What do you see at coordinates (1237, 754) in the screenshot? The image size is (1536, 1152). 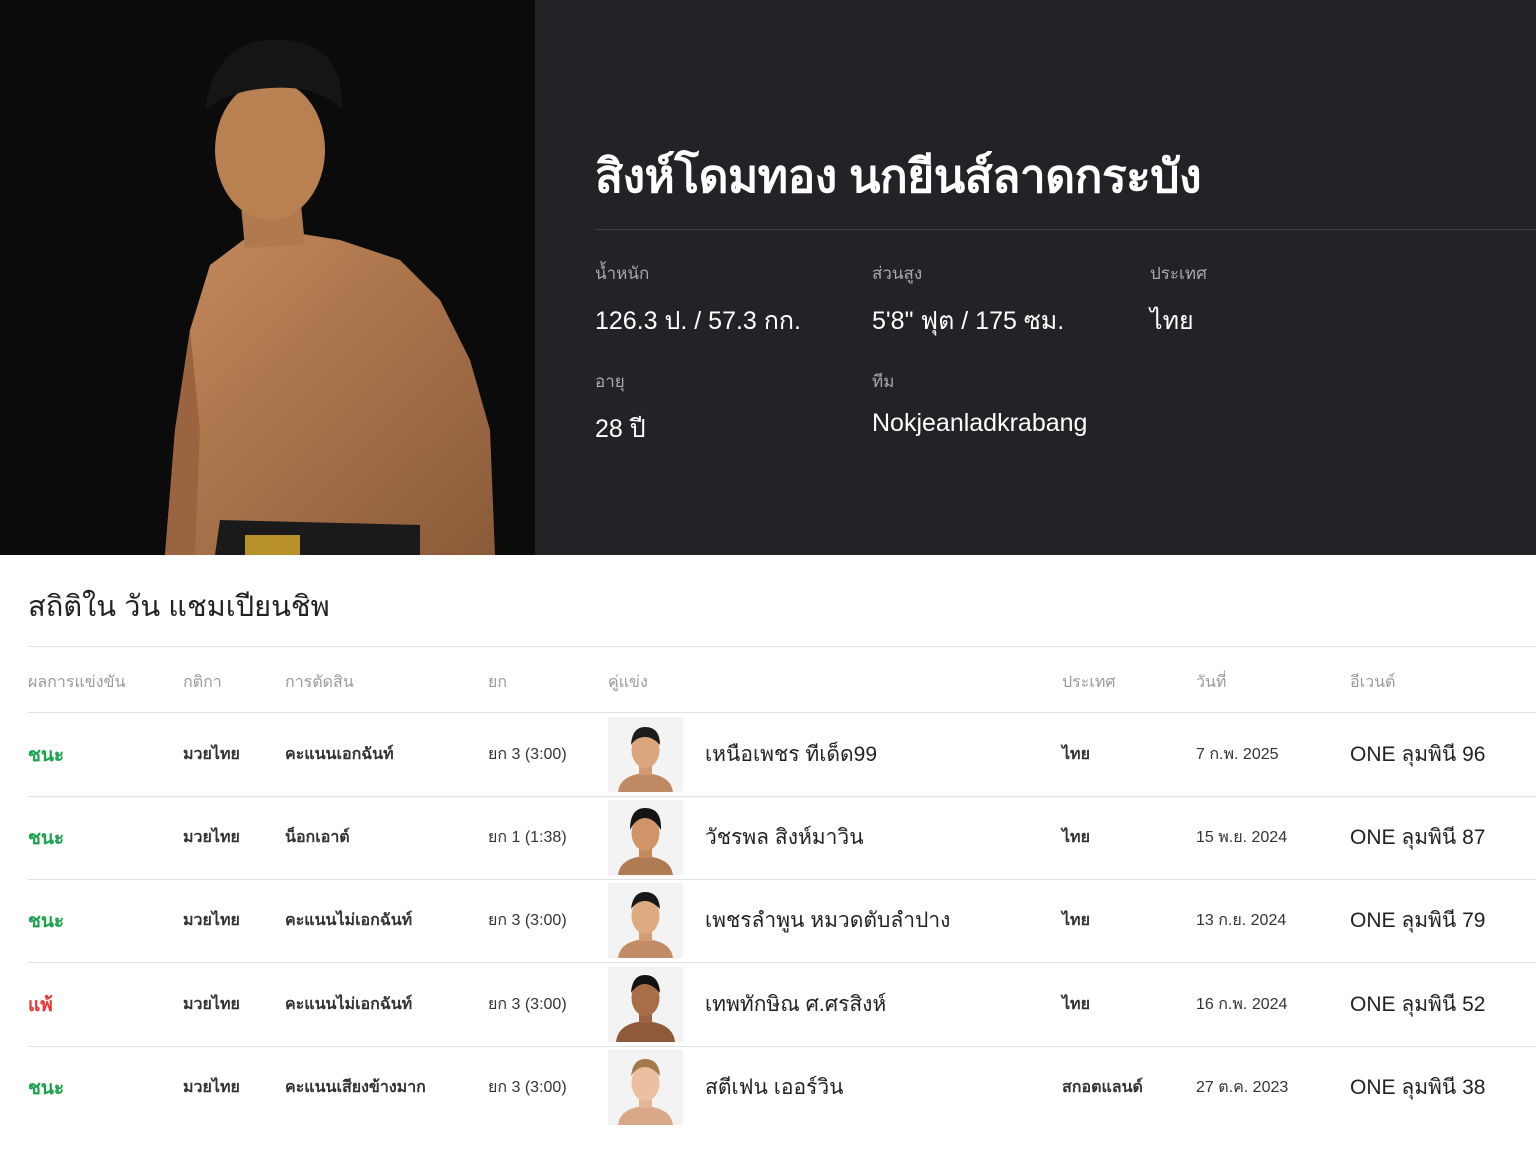 I see `row-date: 7 ก.พ. 2025` at bounding box center [1237, 754].